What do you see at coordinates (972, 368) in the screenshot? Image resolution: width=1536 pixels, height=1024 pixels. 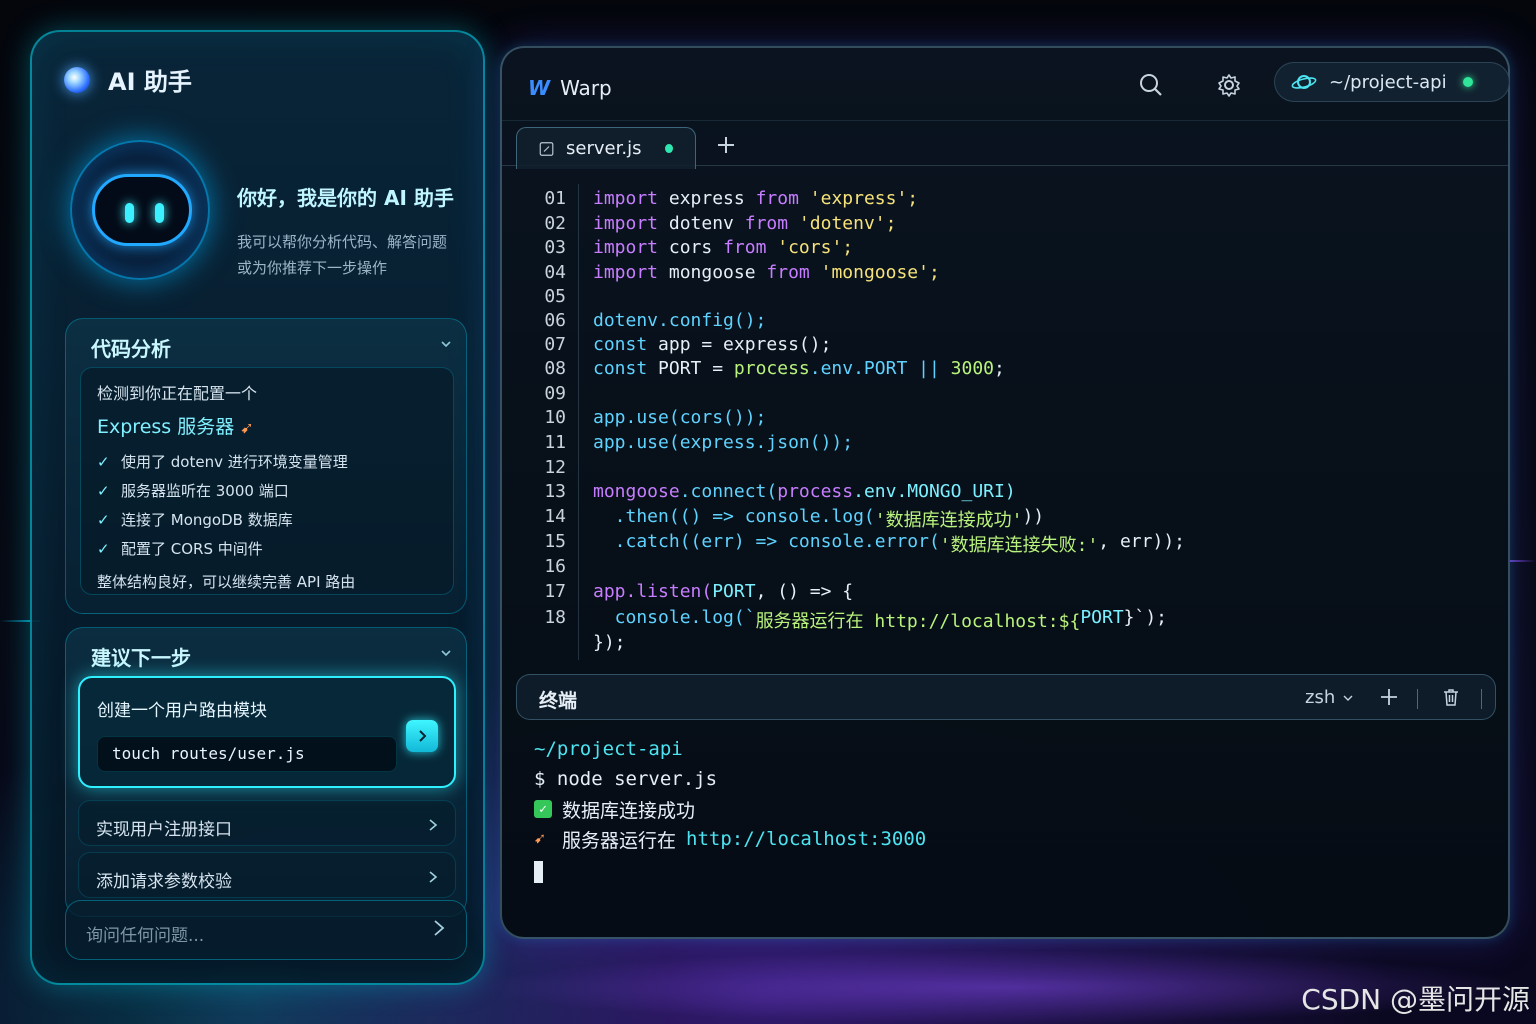 I see `number-literal: 3000` at bounding box center [972, 368].